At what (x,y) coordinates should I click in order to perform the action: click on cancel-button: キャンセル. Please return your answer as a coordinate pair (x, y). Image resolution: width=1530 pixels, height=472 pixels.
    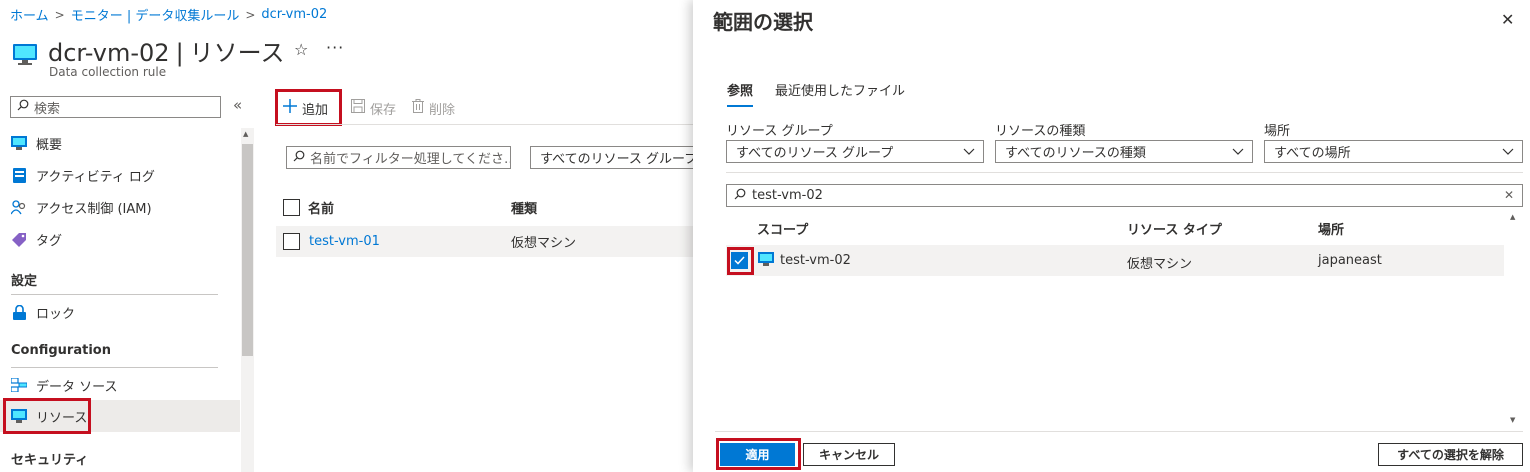
    Looking at the image, I should click on (849, 454).